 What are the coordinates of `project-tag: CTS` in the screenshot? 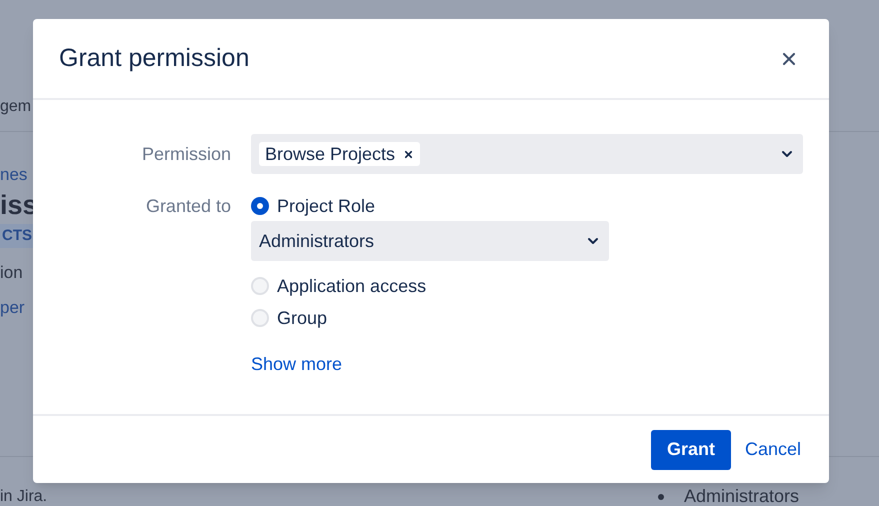 It's located at (17, 236).